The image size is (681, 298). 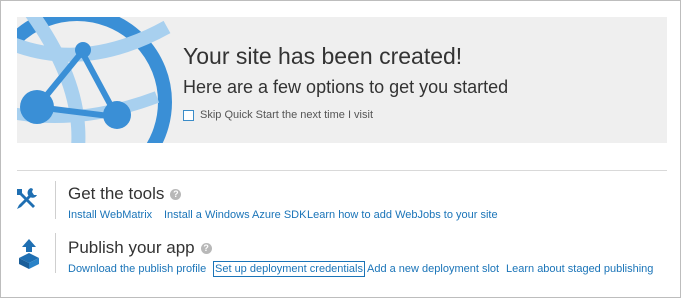 I want to click on publish-section-rule, so click(x=55, y=253).